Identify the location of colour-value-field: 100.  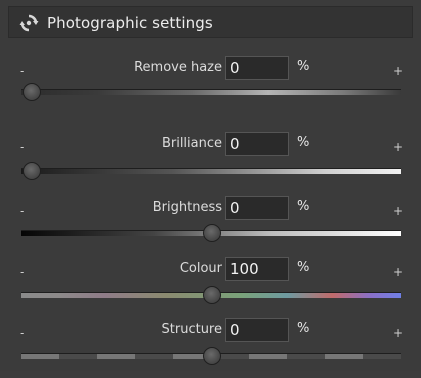
(257, 269).